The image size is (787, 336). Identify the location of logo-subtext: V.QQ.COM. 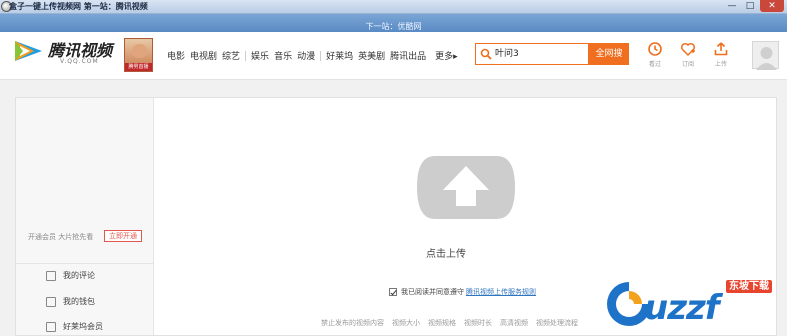
(79, 61).